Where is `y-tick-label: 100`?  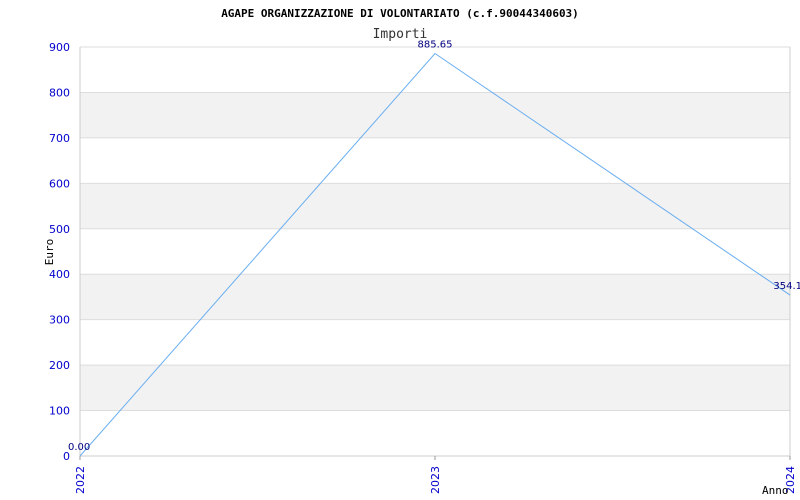
y-tick-label: 100 is located at coordinates (59, 411).